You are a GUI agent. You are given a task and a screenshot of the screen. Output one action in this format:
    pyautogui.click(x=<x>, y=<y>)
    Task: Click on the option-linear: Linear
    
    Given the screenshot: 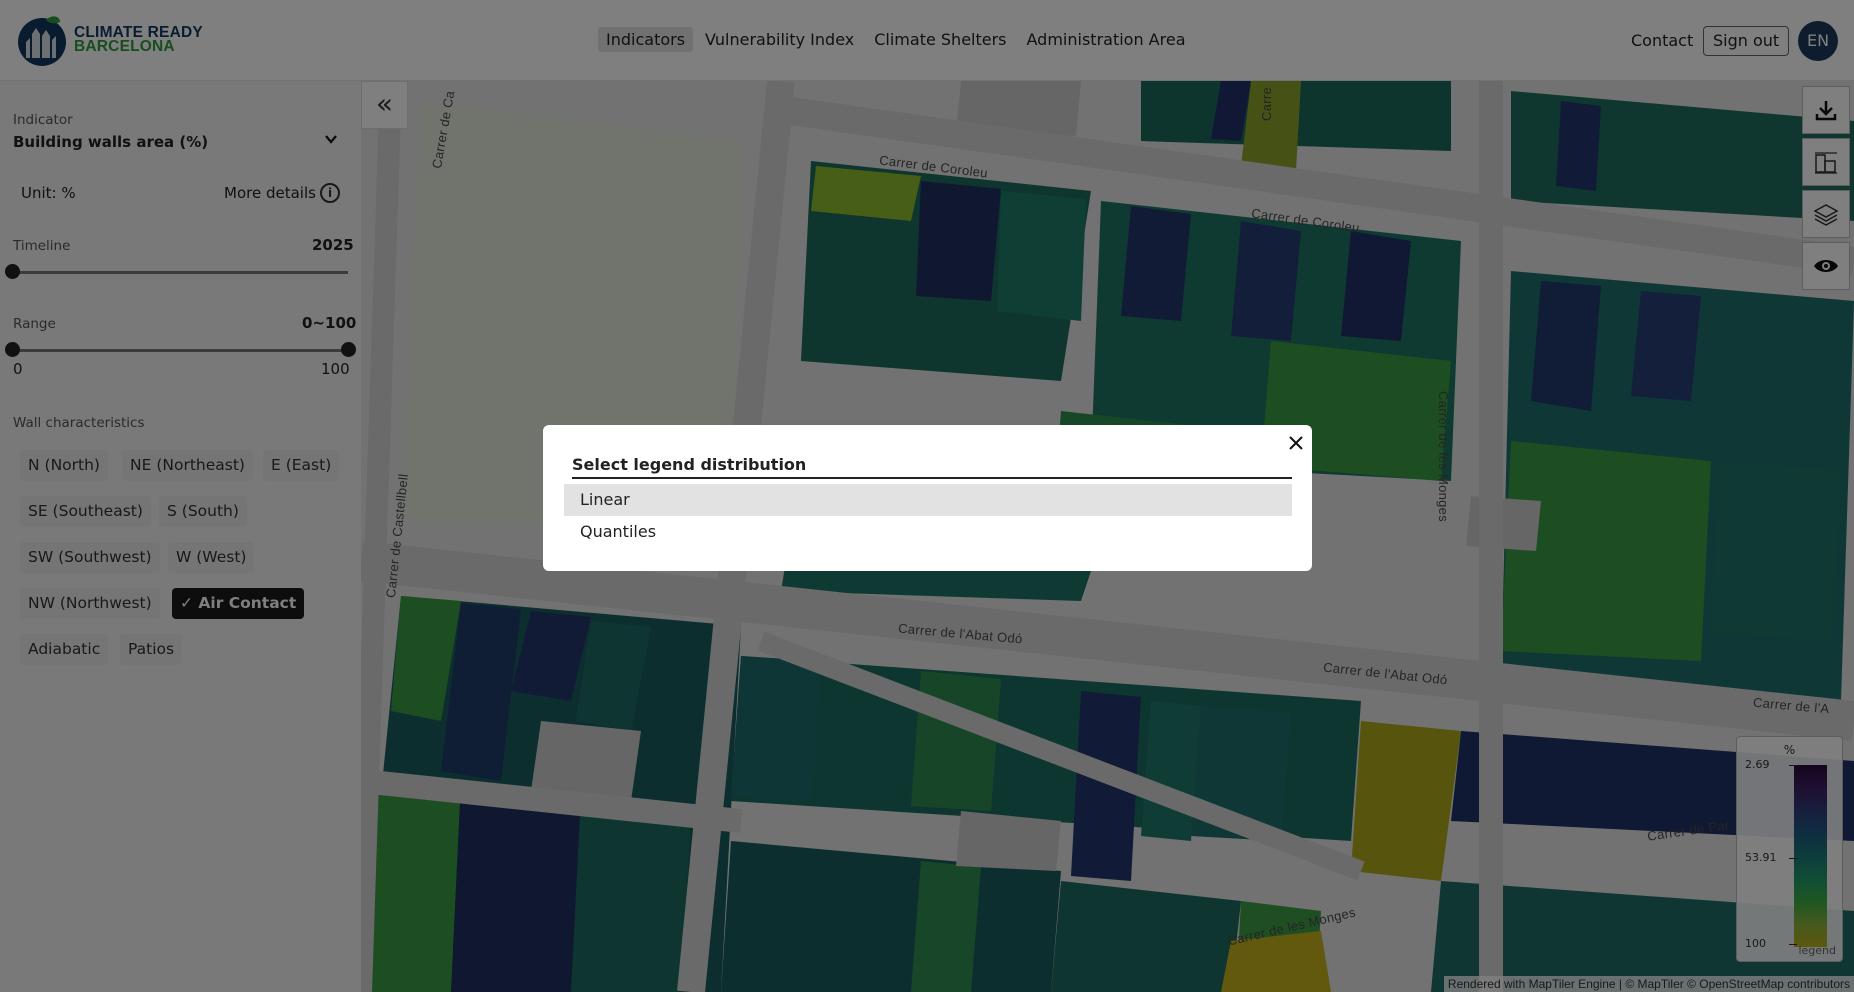 What is the action you would take?
    pyautogui.click(x=928, y=500)
    